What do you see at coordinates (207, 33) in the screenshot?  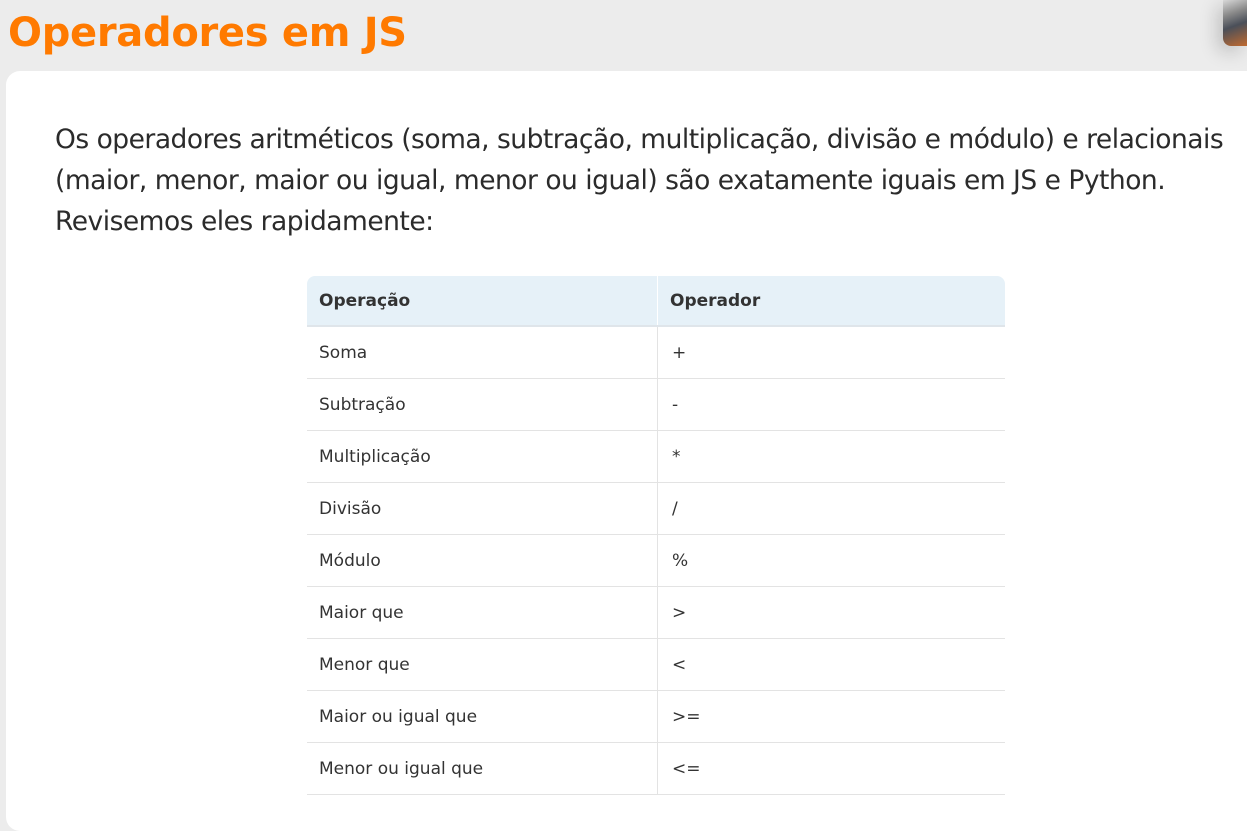 I see `page-title: Operadores em JS` at bounding box center [207, 33].